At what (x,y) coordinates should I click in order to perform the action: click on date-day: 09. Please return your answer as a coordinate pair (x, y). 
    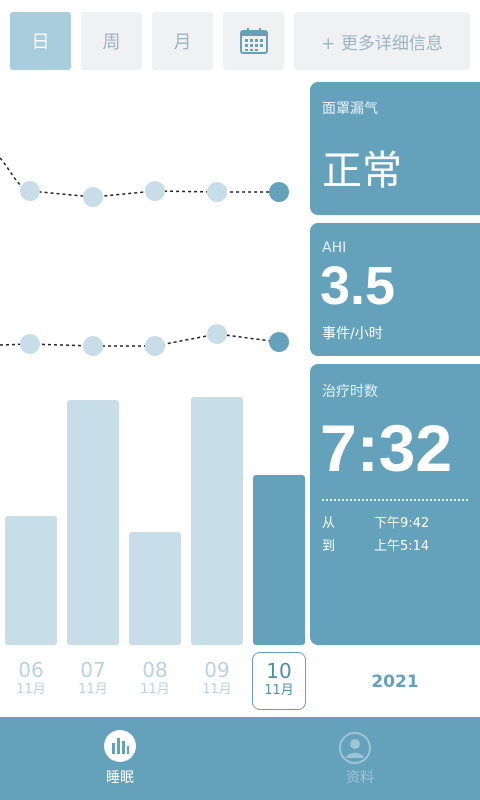
    Looking at the image, I should click on (217, 670).